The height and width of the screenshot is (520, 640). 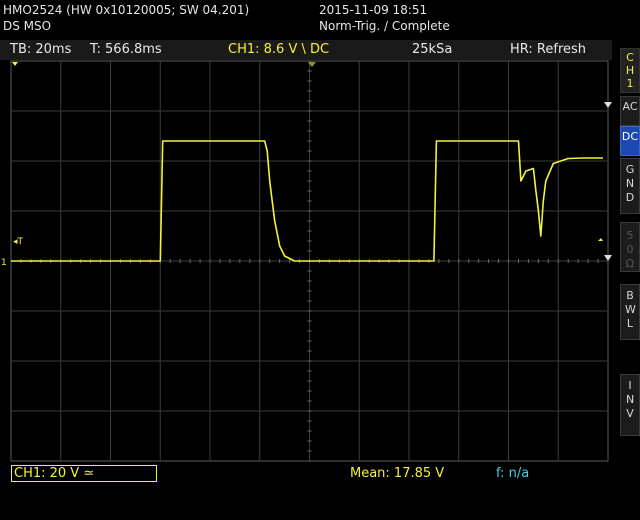 I want to click on channel-tab-char: C, so click(x=630, y=57).